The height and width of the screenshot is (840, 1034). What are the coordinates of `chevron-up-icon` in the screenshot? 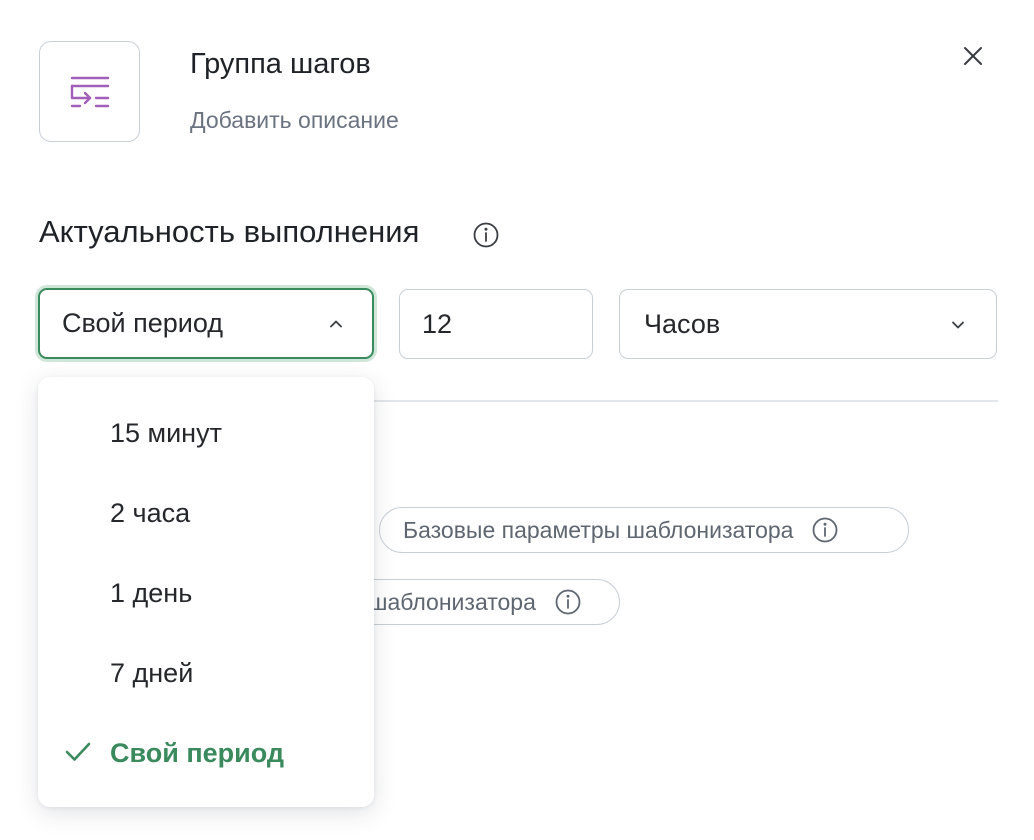 It's located at (336, 324).